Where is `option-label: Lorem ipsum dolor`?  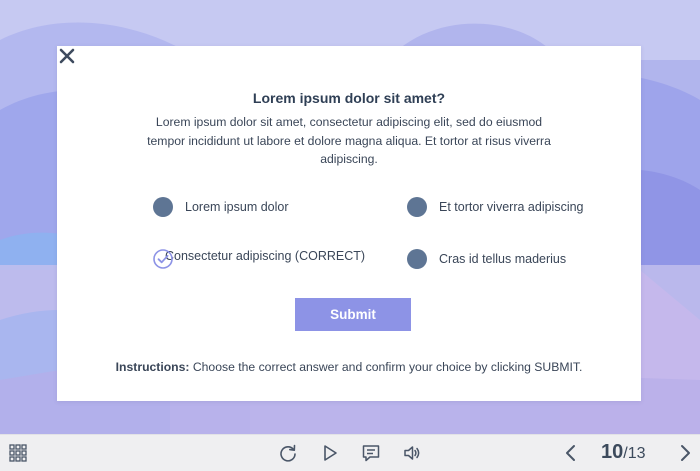 option-label: Lorem ipsum dolor is located at coordinates (237, 207).